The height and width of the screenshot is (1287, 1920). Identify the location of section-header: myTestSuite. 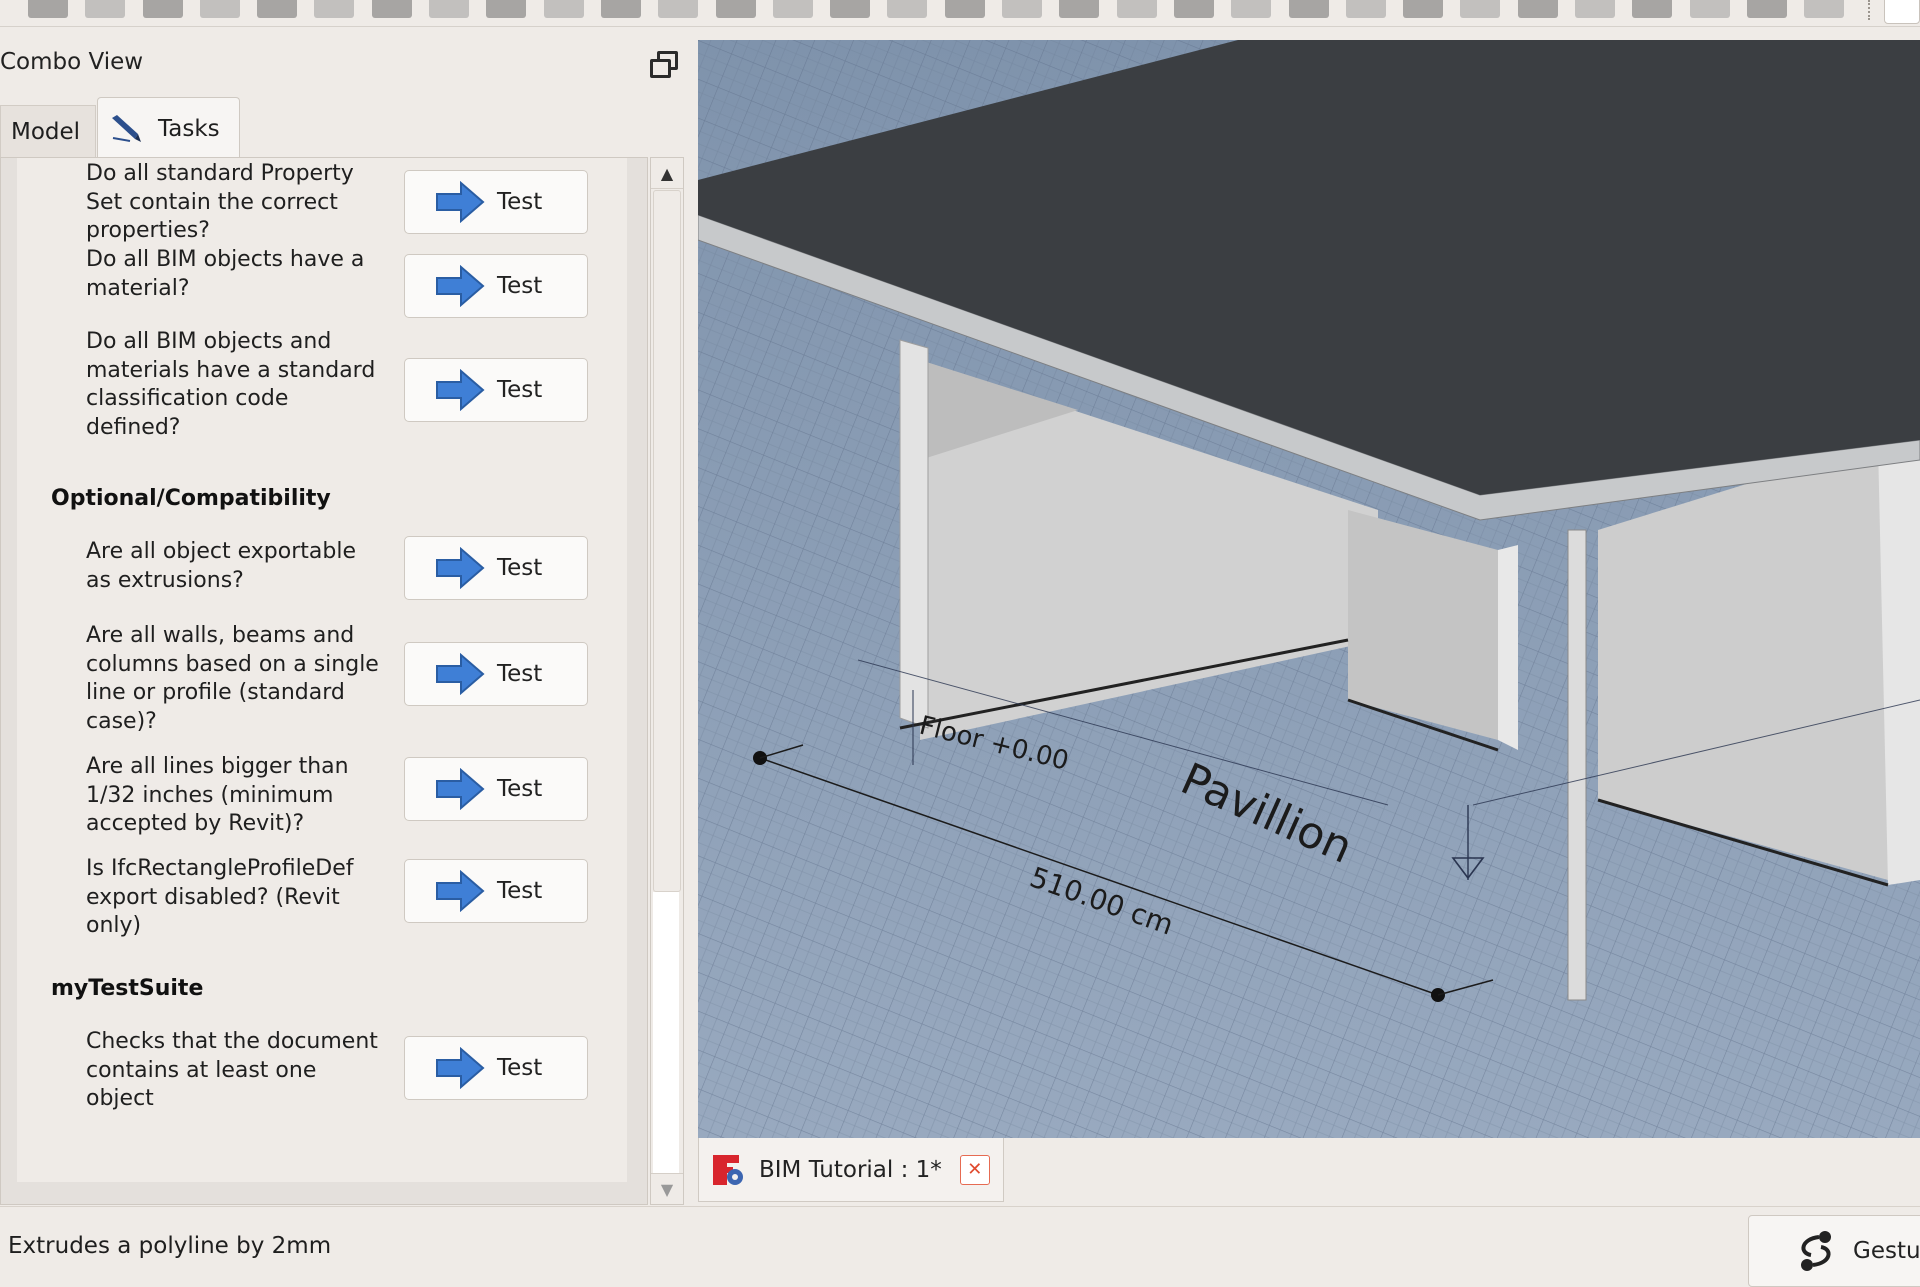
(127, 988).